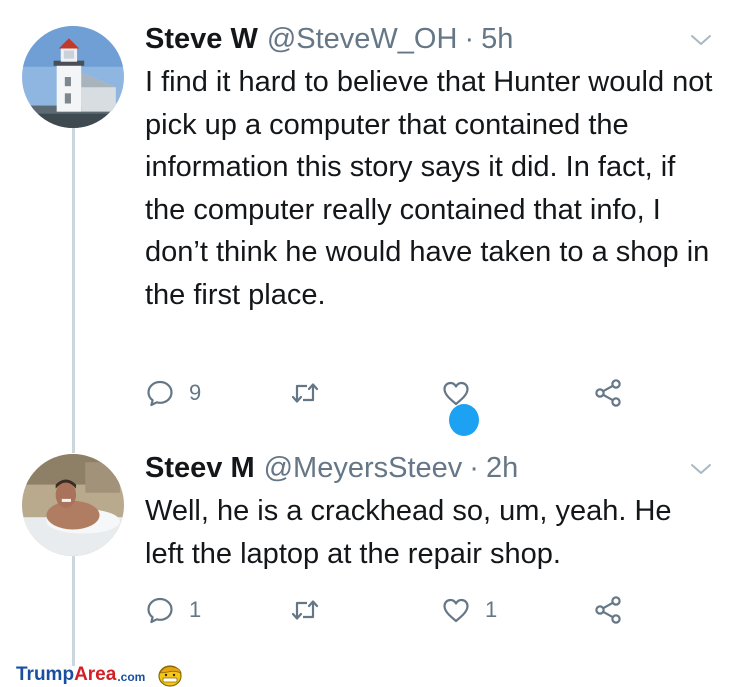 The image size is (740, 687). Describe the element at coordinates (200, 468) in the screenshot. I see `display-name: Steev M` at that location.